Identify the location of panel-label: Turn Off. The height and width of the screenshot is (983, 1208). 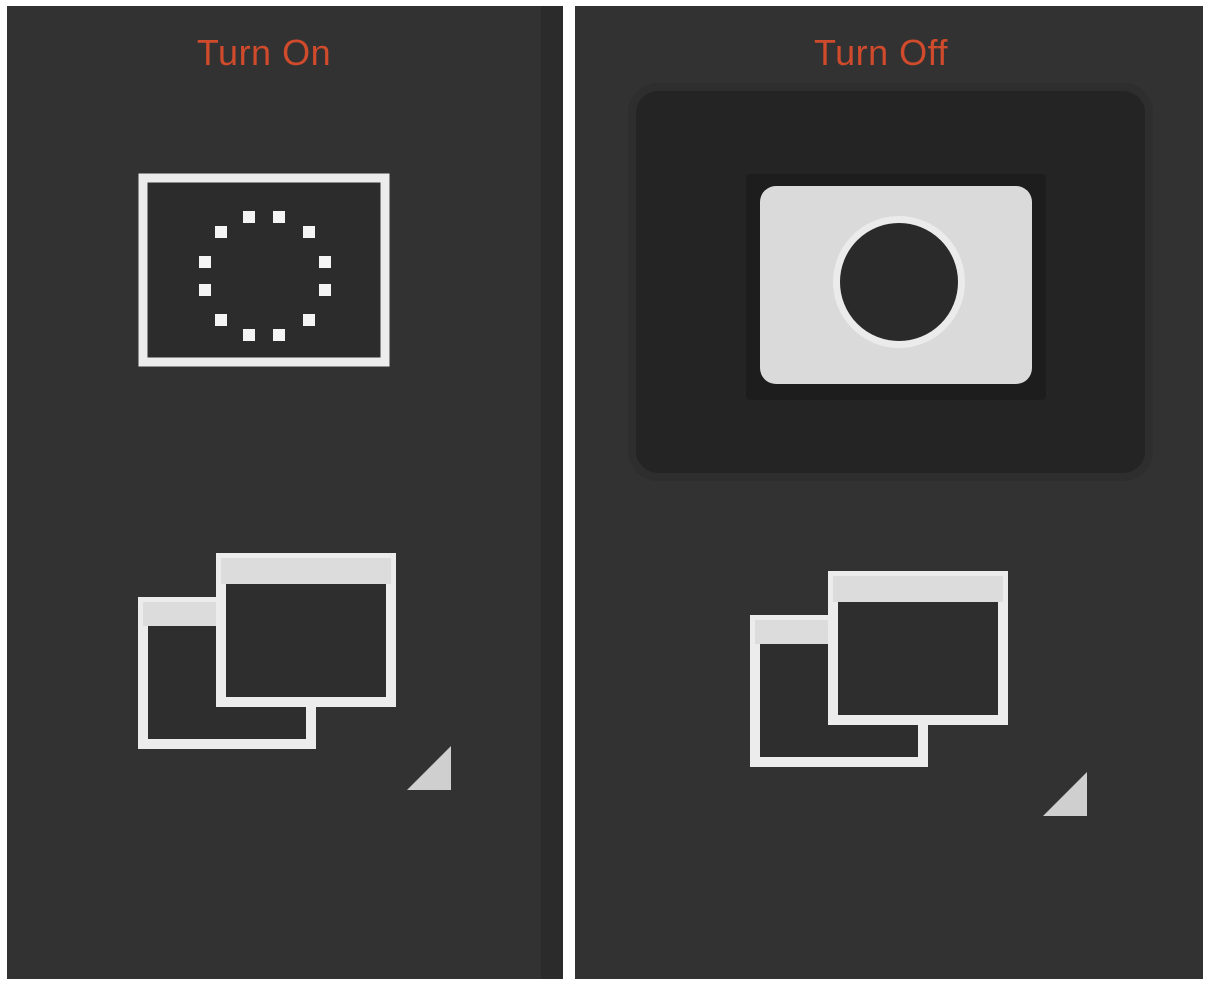
(881, 52).